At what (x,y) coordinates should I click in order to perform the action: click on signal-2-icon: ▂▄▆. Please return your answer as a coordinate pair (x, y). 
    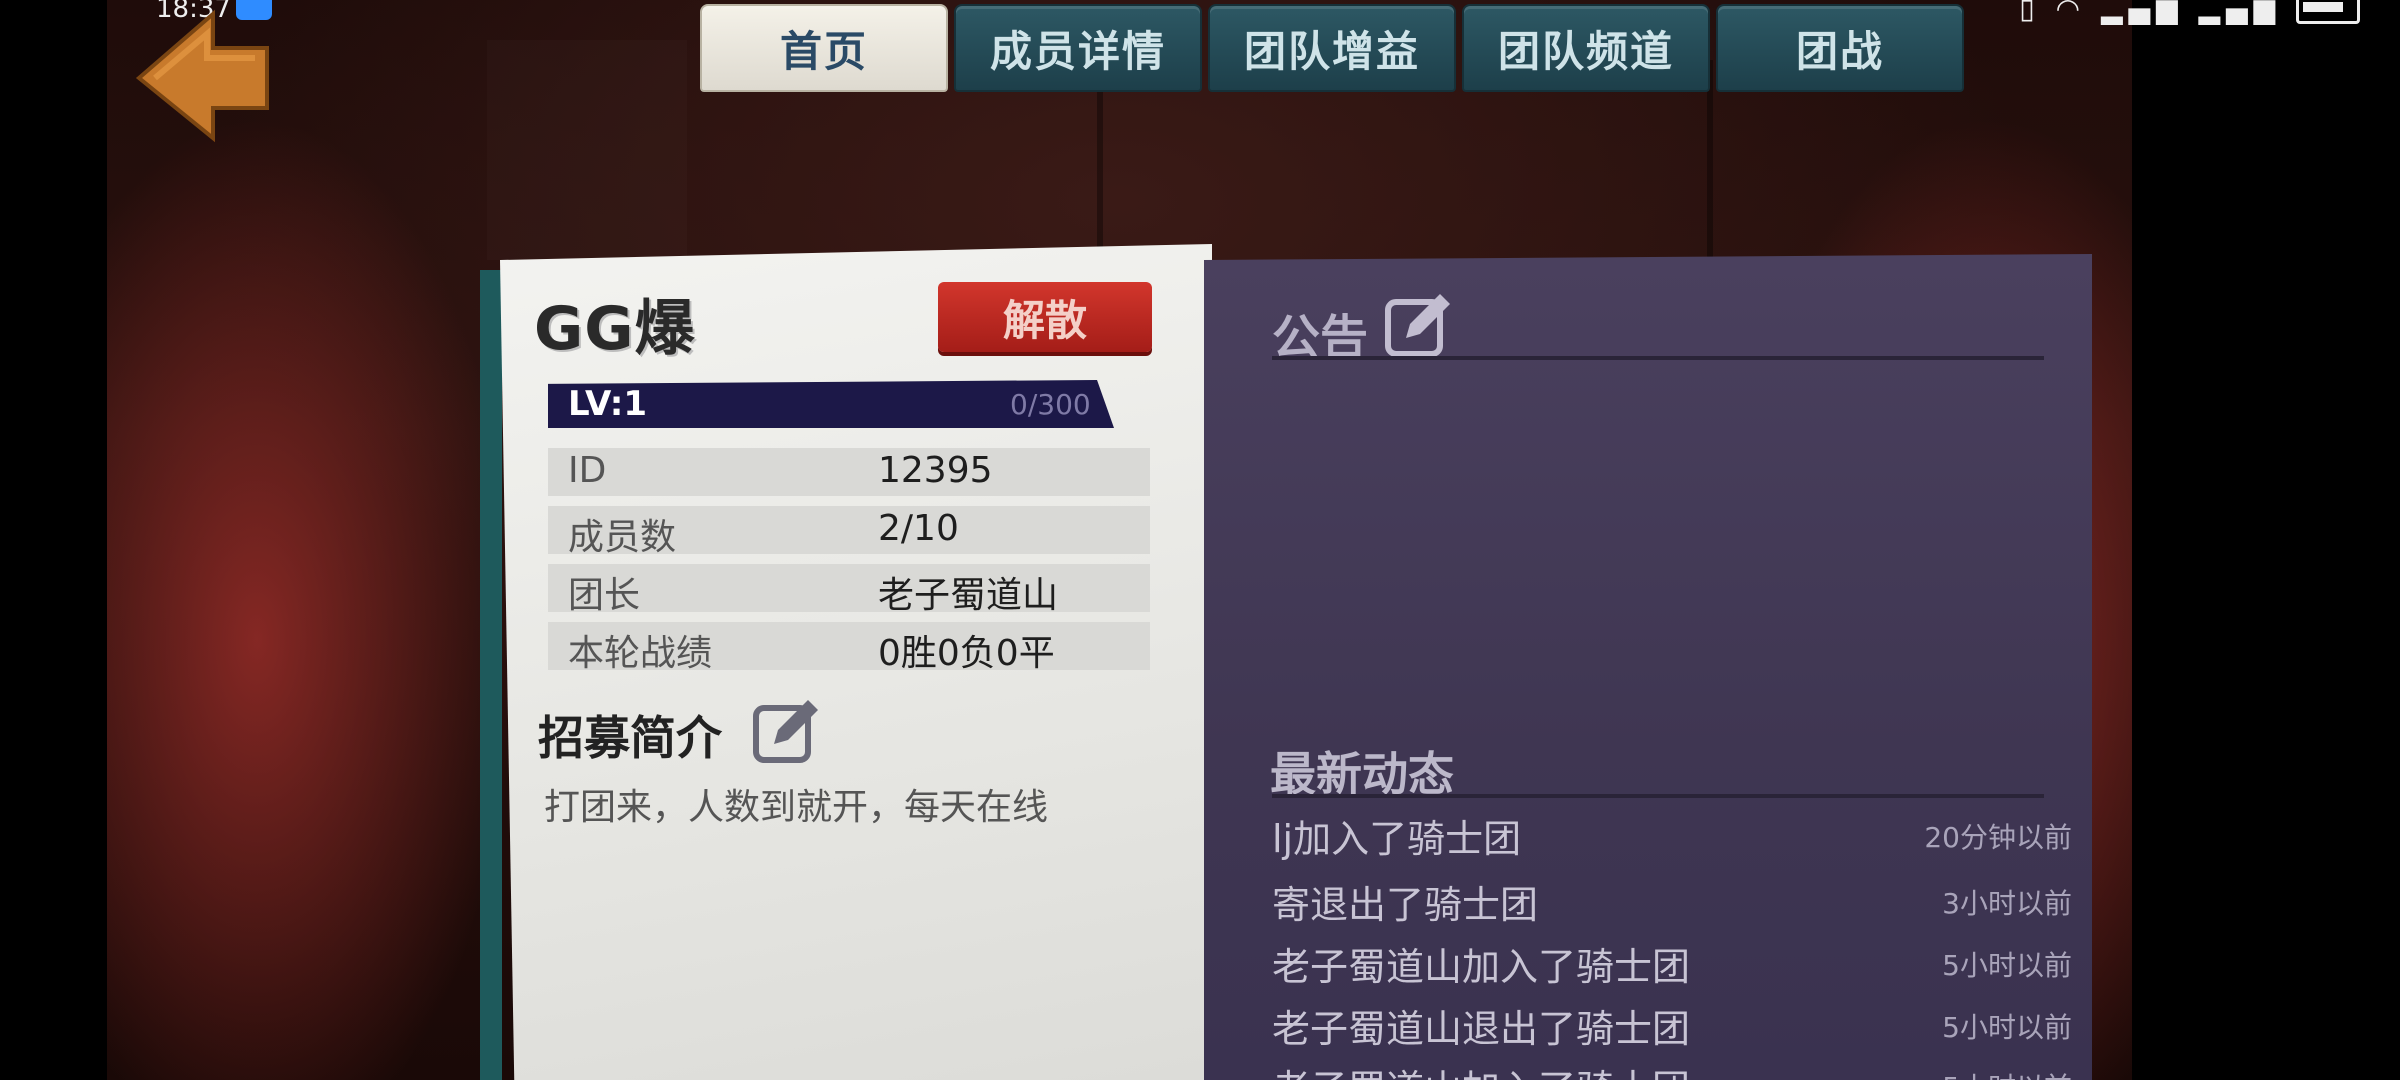
    Looking at the image, I should click on (2240, 12).